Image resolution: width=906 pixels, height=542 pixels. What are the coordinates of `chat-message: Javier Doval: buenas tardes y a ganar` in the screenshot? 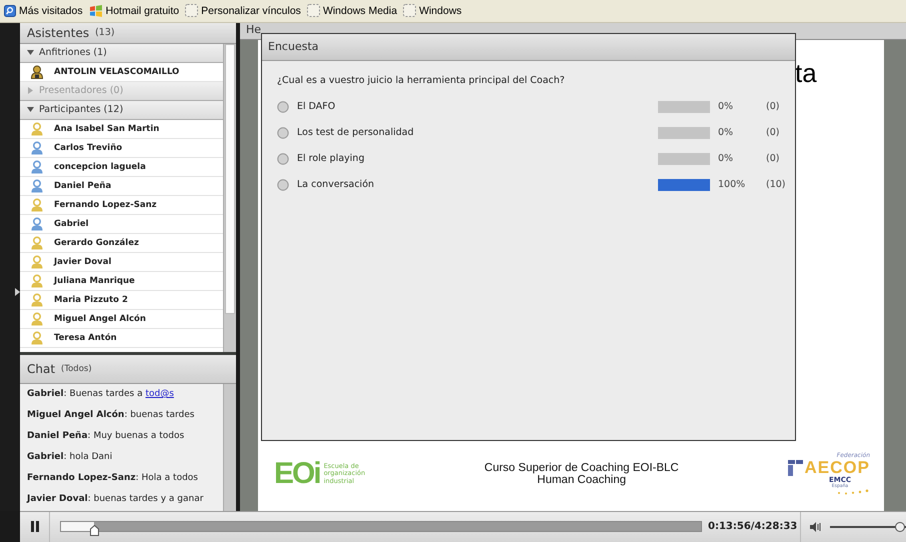 It's located at (115, 499).